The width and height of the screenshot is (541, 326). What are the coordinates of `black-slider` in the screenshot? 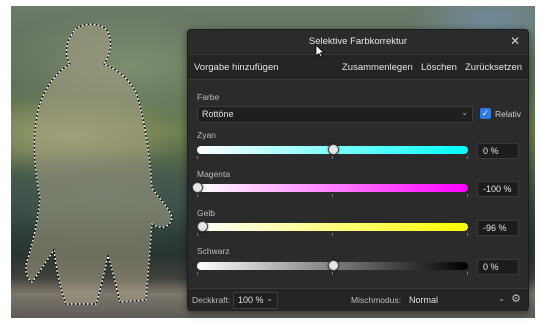 It's located at (332, 265).